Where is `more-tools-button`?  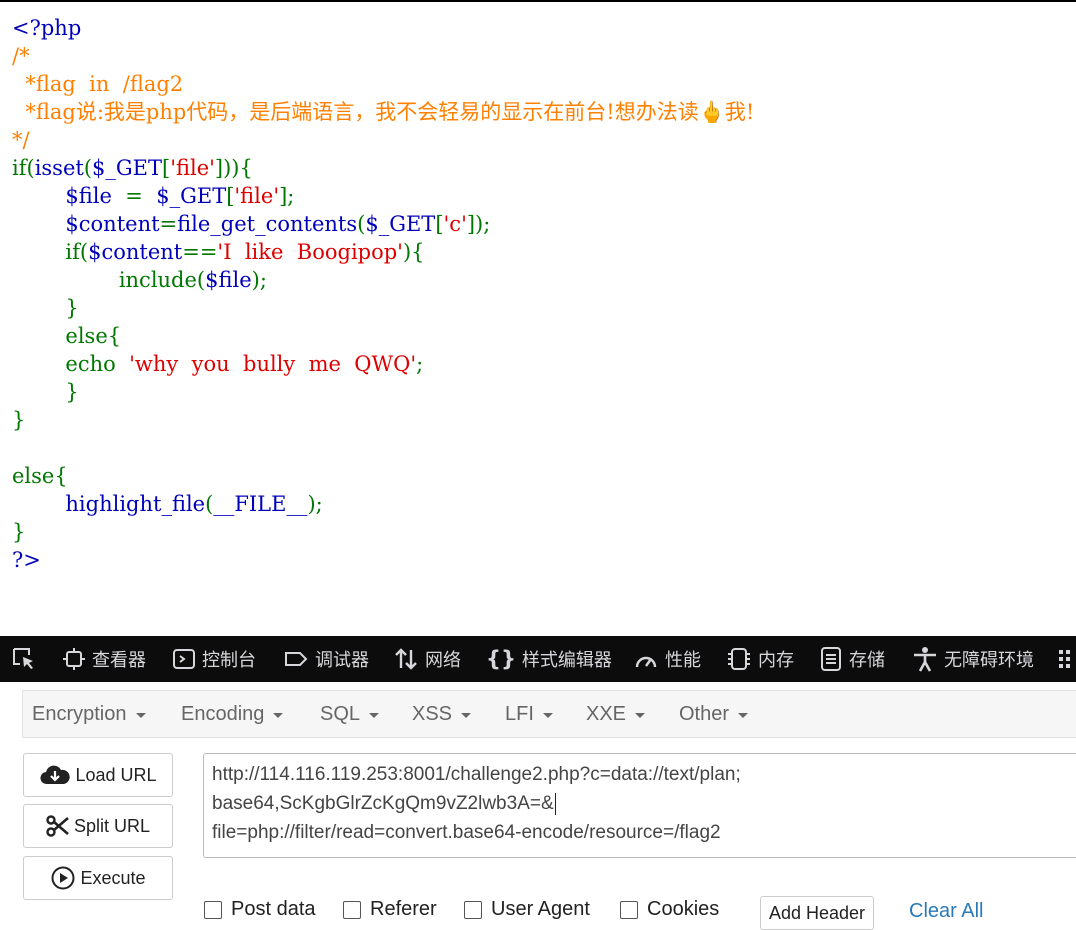
more-tools-button is located at coordinates (1067, 659).